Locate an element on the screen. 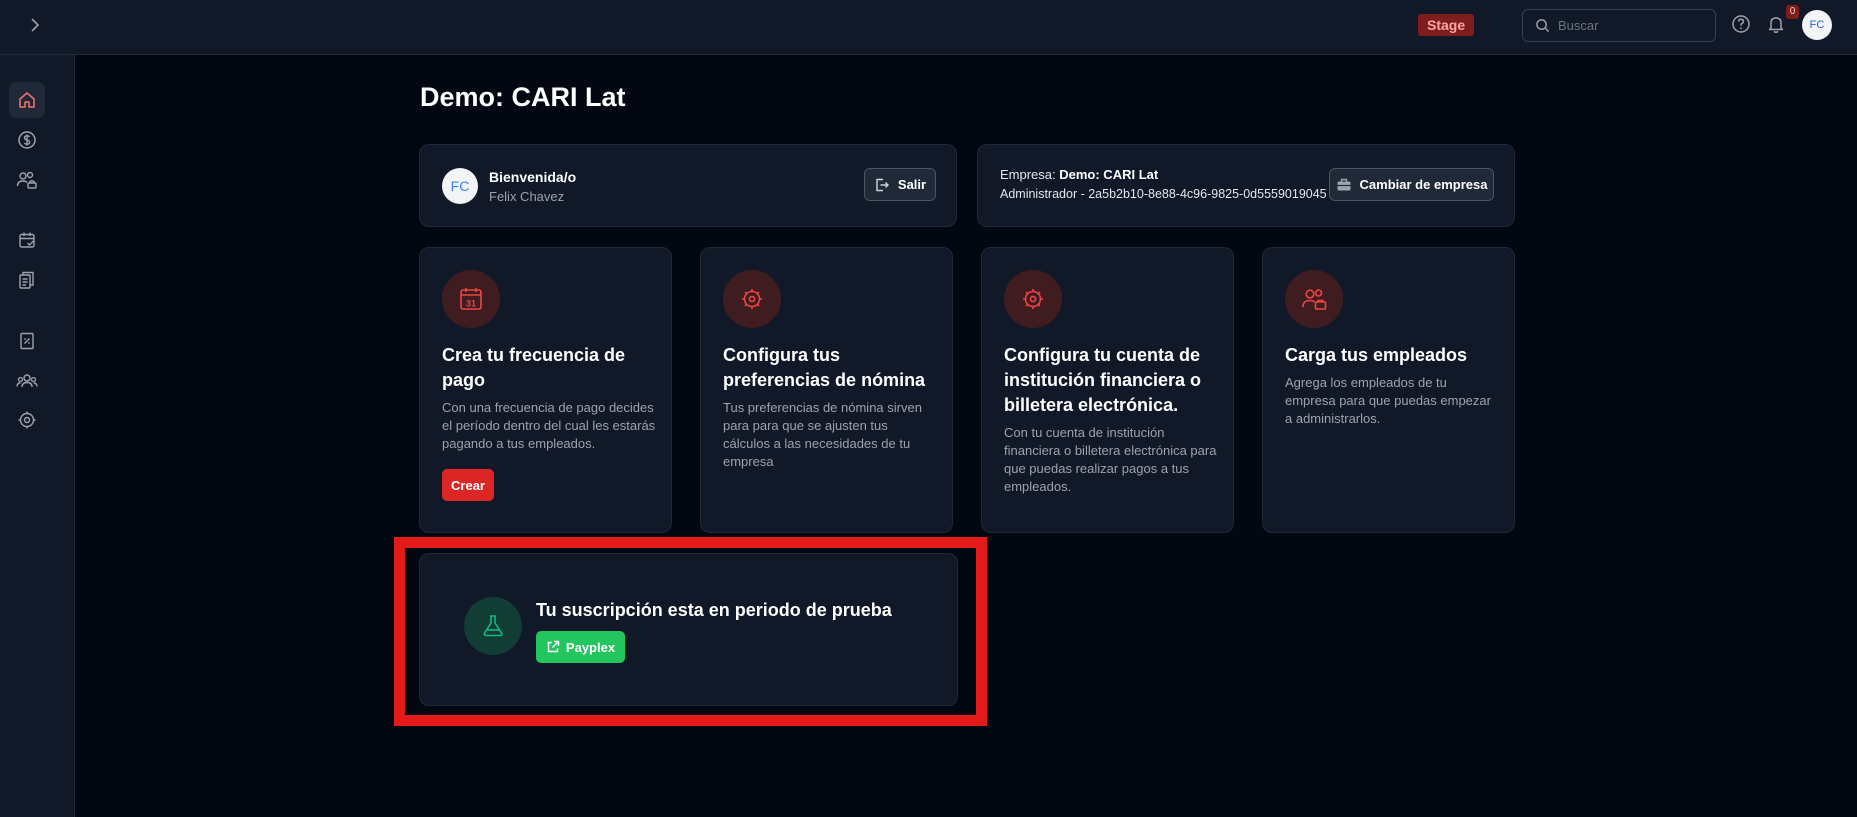 The height and width of the screenshot is (817, 1857). logout-icon is located at coordinates (882, 184).